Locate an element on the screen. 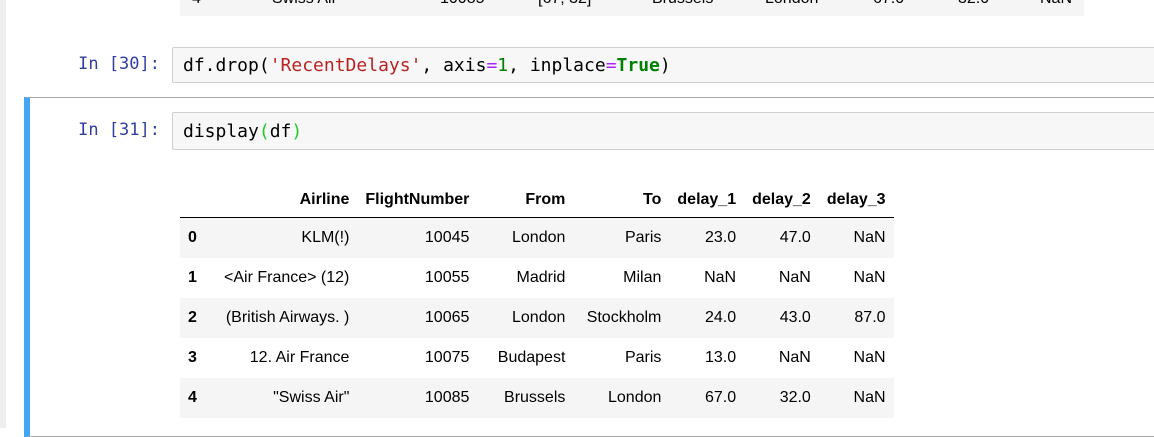  cell-to: London is located at coordinates (635, 397).